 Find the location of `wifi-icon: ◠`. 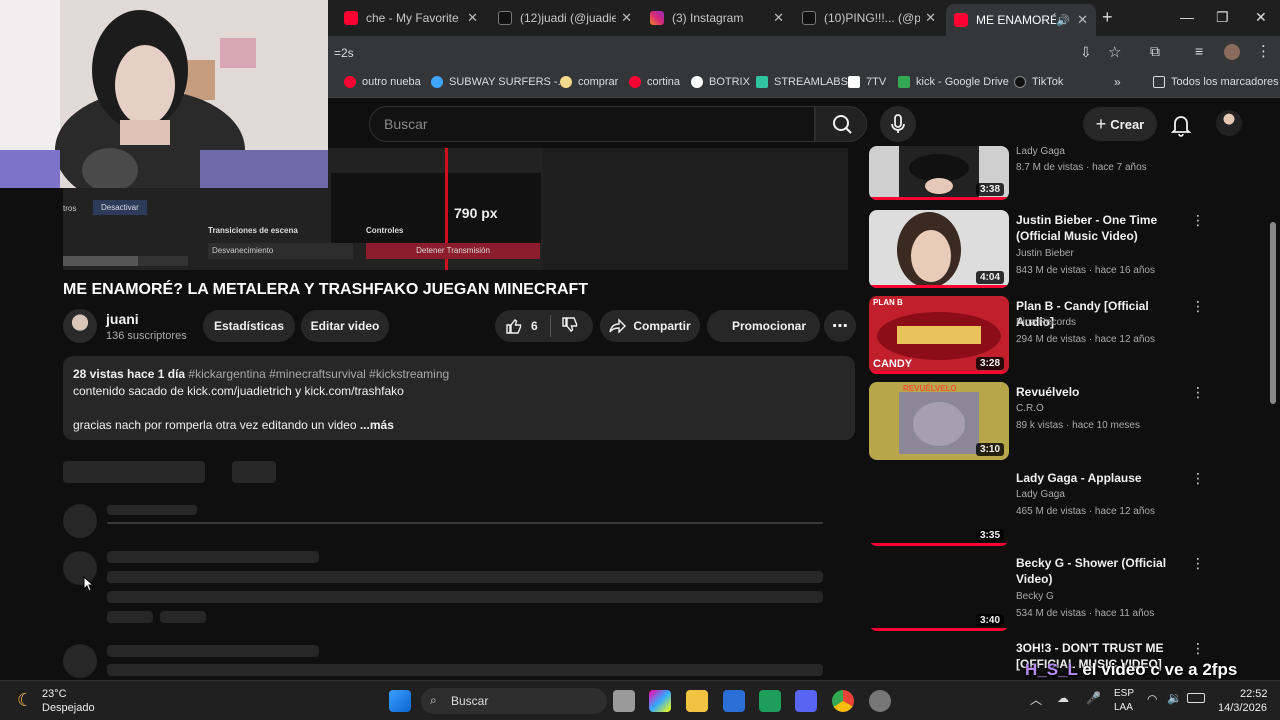

wifi-icon: ◠ is located at coordinates (1152, 699).